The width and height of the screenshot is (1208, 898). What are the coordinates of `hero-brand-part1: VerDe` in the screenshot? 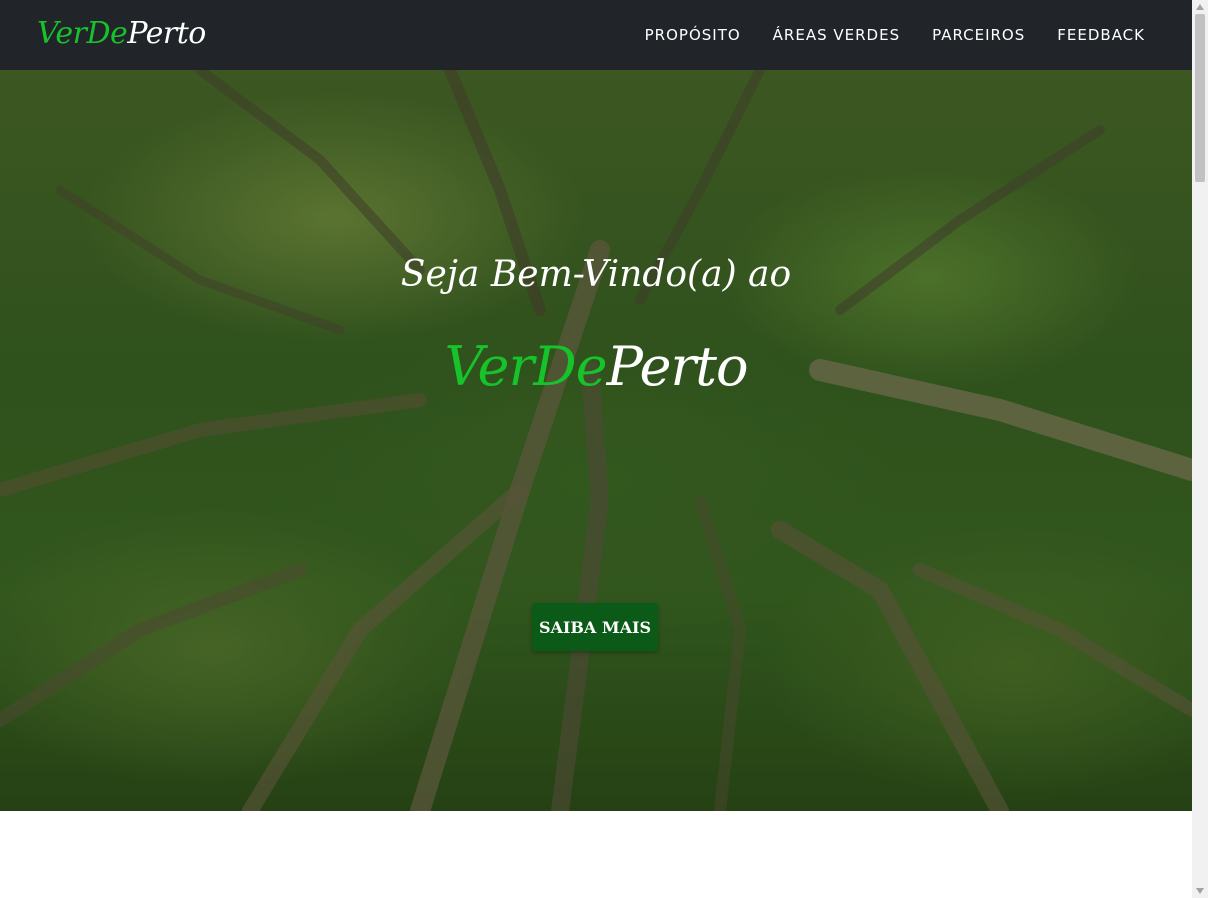 It's located at (526, 366).